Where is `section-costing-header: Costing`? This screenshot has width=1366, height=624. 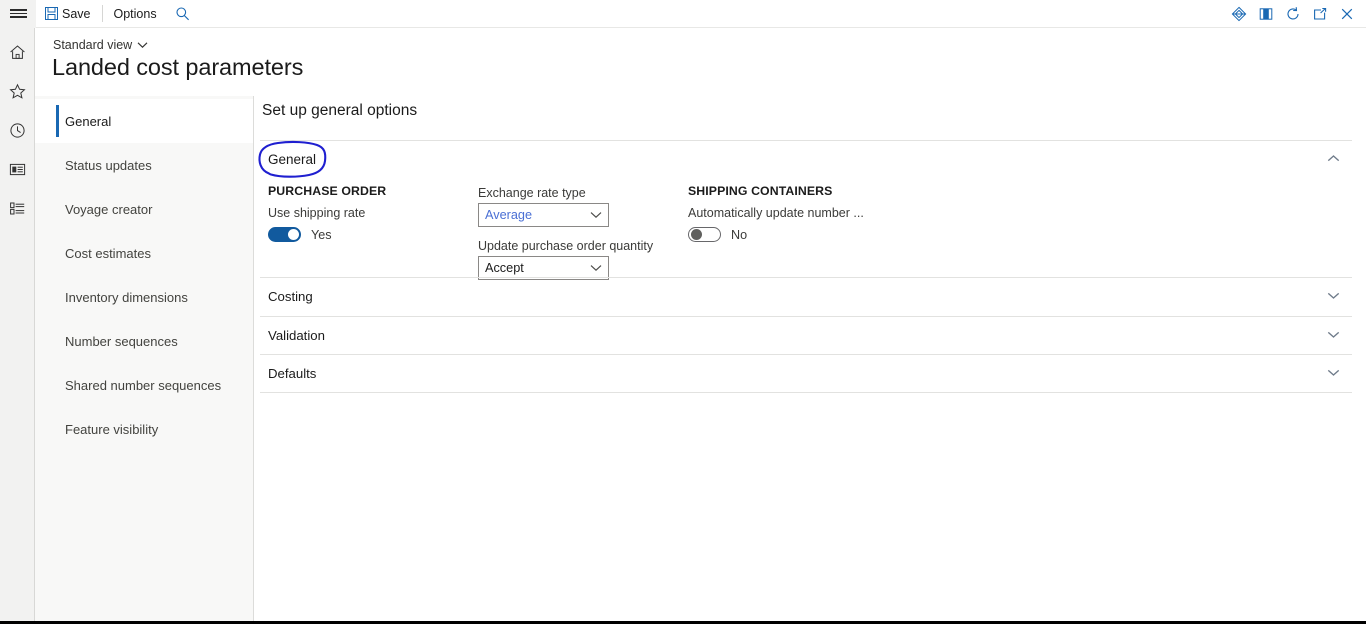
section-costing-header: Costing is located at coordinates (806, 296).